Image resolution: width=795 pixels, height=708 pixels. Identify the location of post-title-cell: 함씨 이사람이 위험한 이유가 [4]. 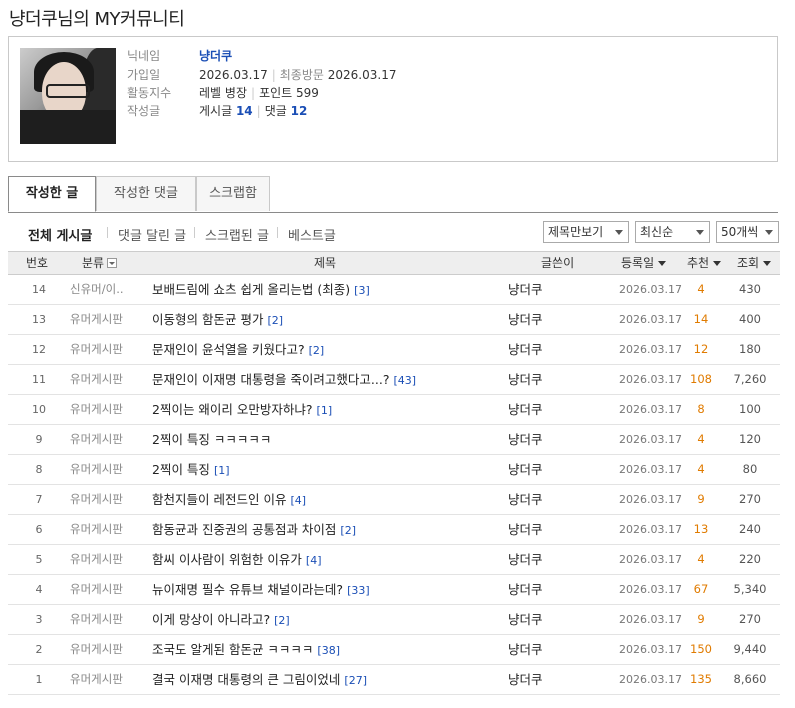
(237, 560).